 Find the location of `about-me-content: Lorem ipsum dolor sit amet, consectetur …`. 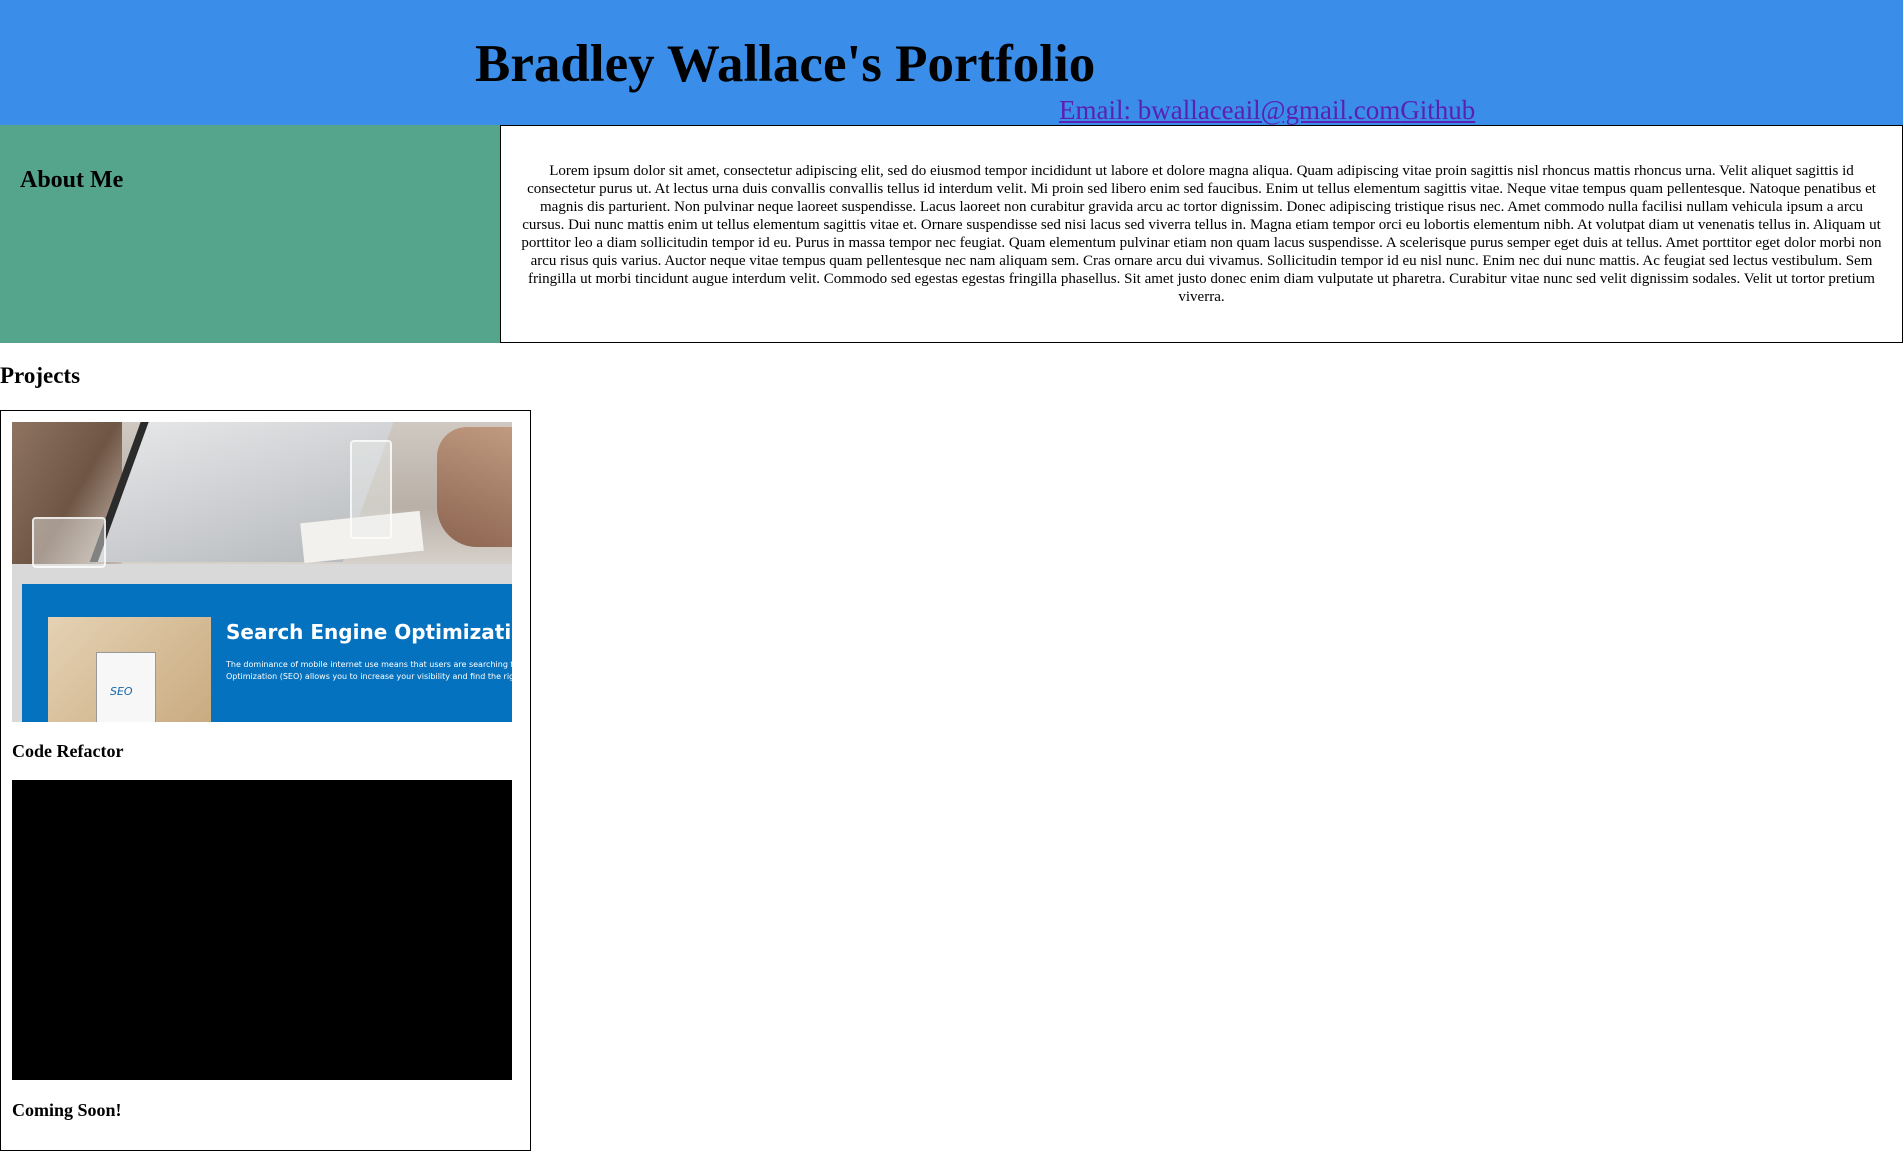

about-me-content: Lorem ipsum dolor sit amet, consectetur … is located at coordinates (1201, 234).